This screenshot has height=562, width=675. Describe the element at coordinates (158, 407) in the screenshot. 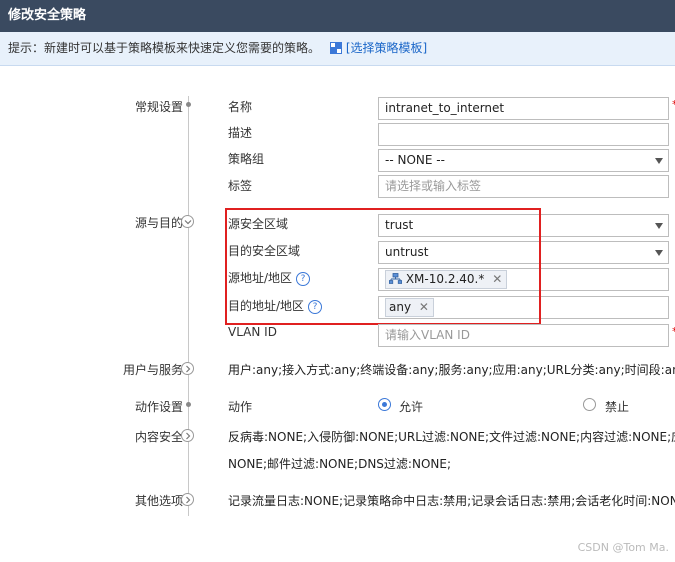

I see `section-action-label: 动作设置` at that location.